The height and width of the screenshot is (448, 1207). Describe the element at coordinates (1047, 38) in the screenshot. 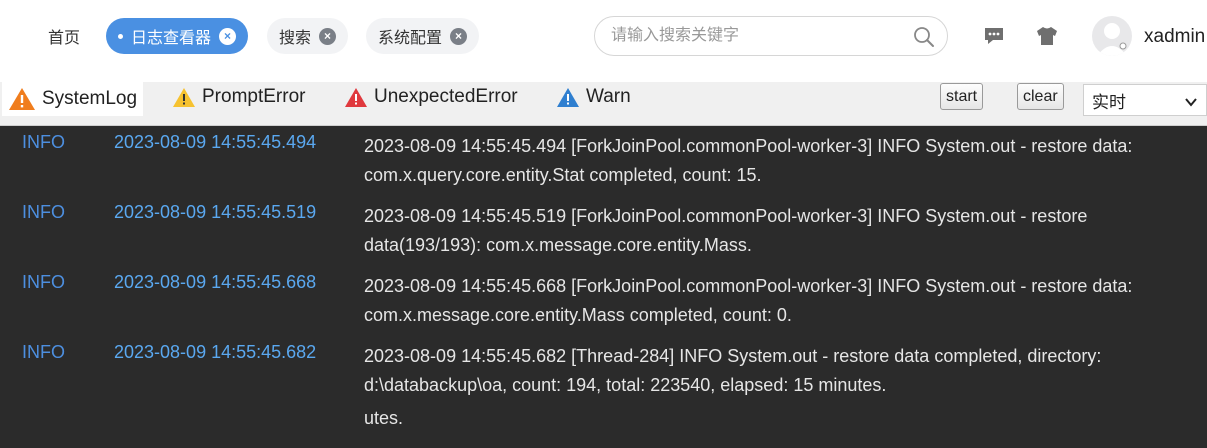

I see `skin-icon` at that location.